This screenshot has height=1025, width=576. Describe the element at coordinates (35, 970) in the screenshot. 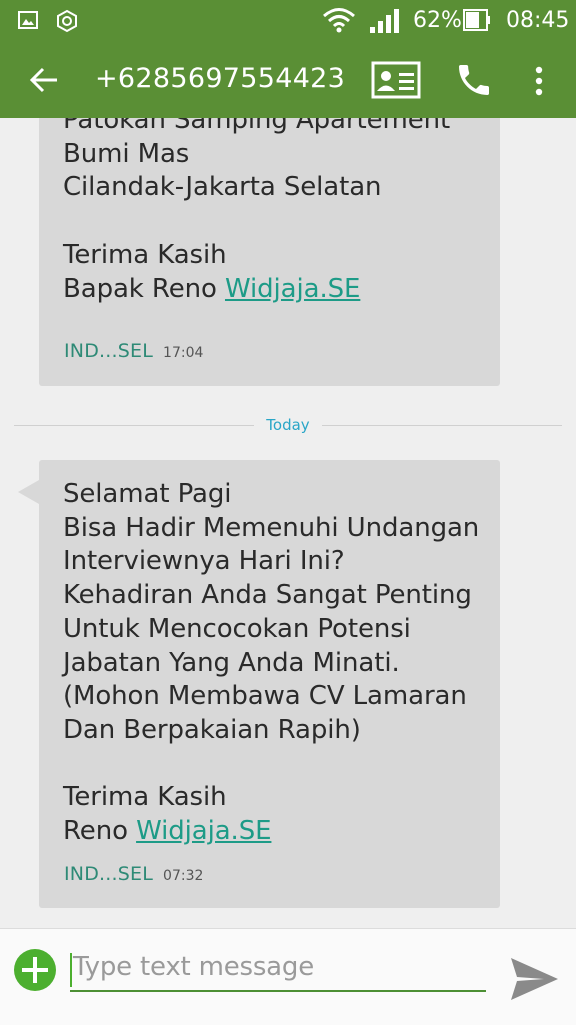

I see `add-icon` at that location.